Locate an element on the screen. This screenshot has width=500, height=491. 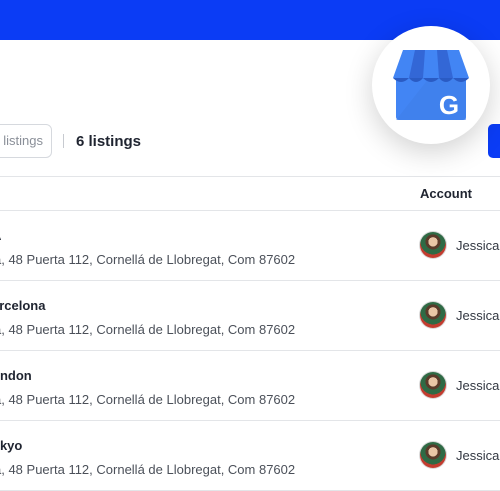
filter-listings-button: listings is located at coordinates (26, 141).